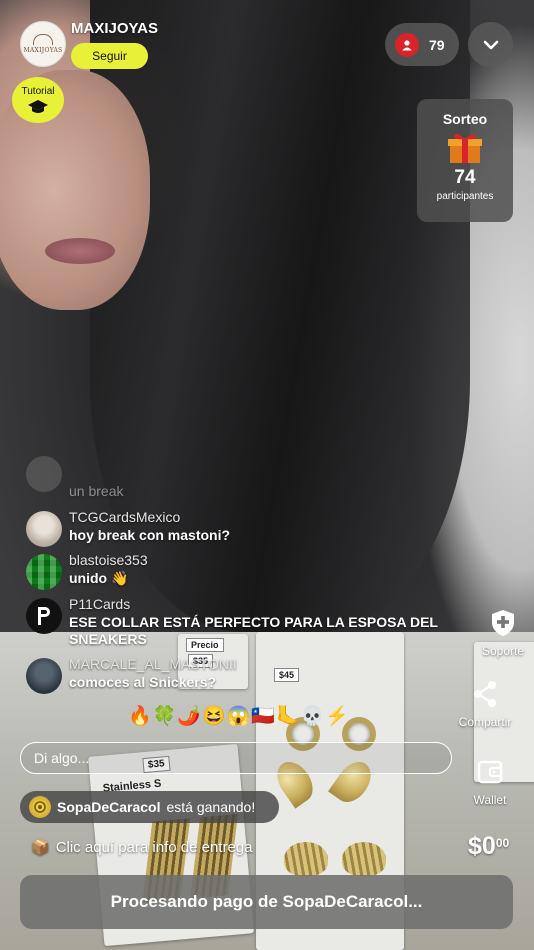  Describe the element at coordinates (422, 44) in the screenshot. I see `viewer-counter: 79` at that location.